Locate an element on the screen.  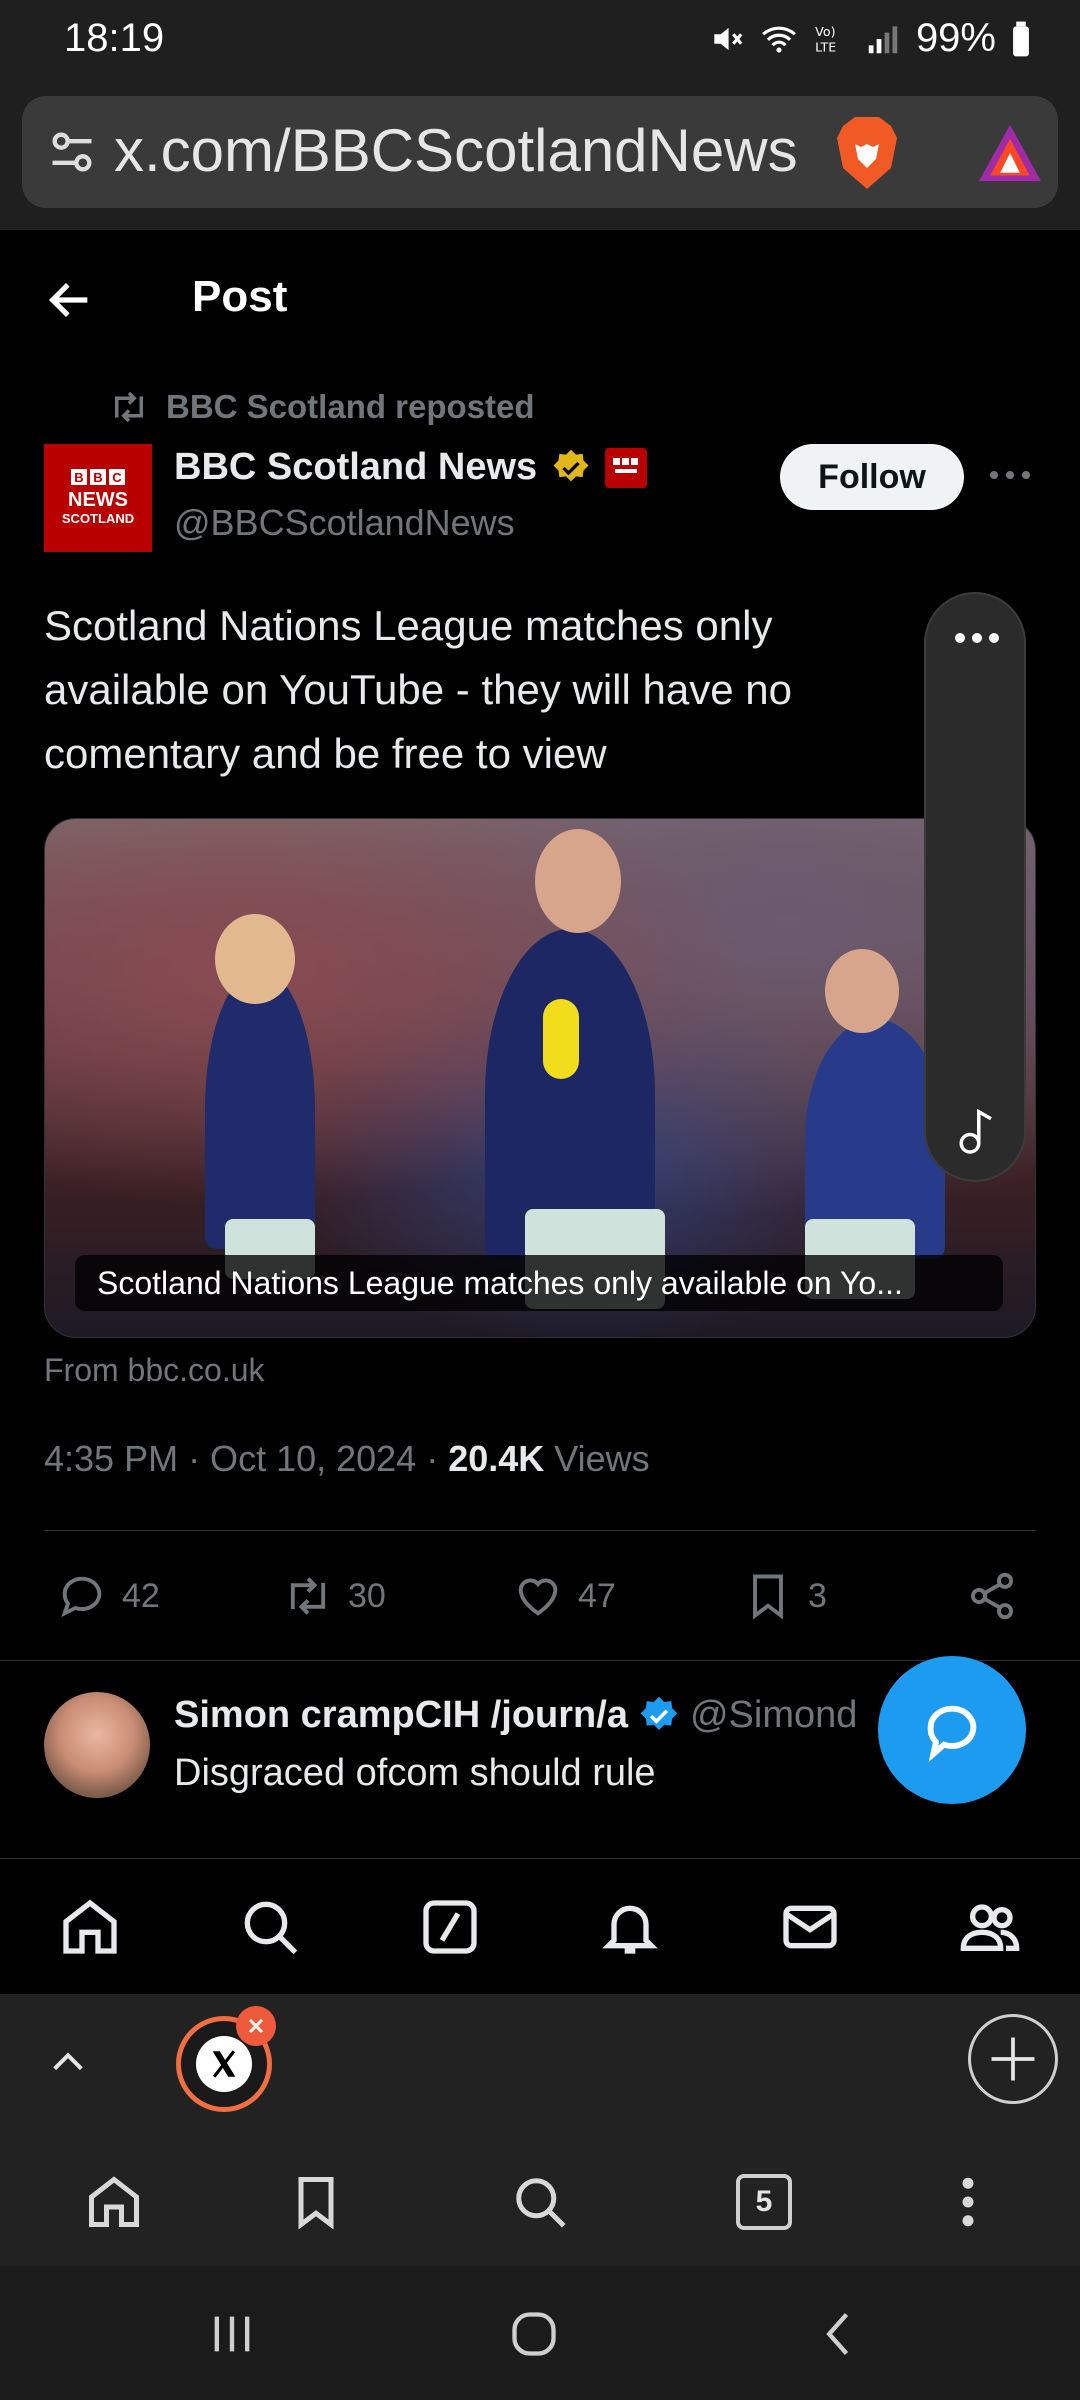
music-note-icon is located at coordinates (977, 1131).